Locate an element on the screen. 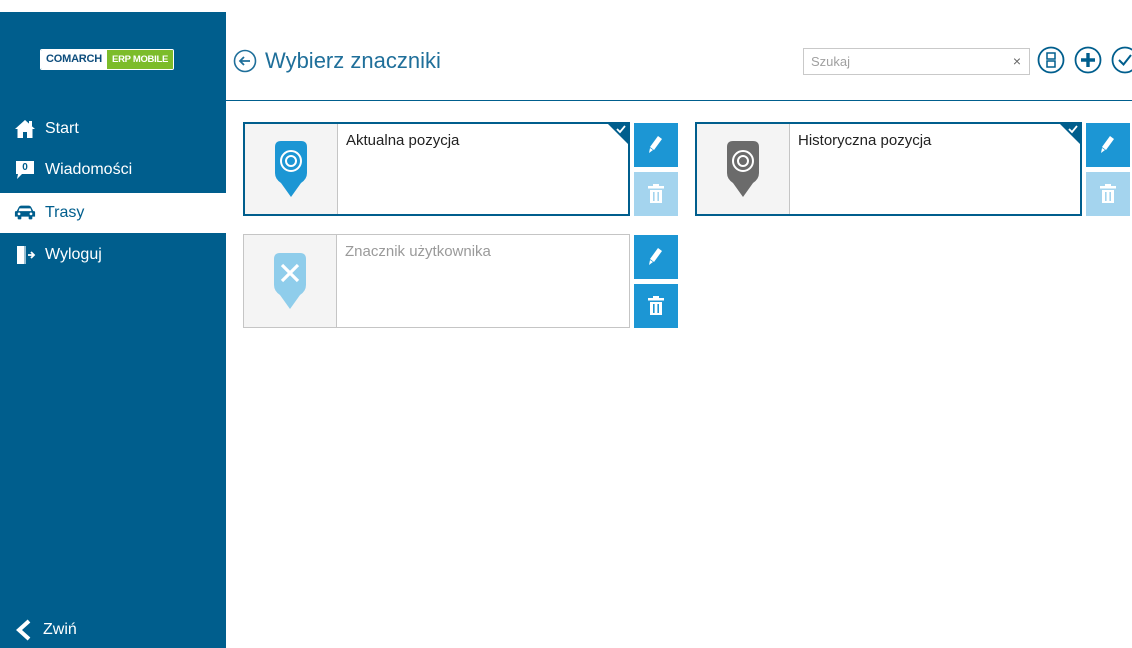 The image size is (1132, 648). comarch-logo: COMARCH ERP MOBILE is located at coordinates (107, 59).